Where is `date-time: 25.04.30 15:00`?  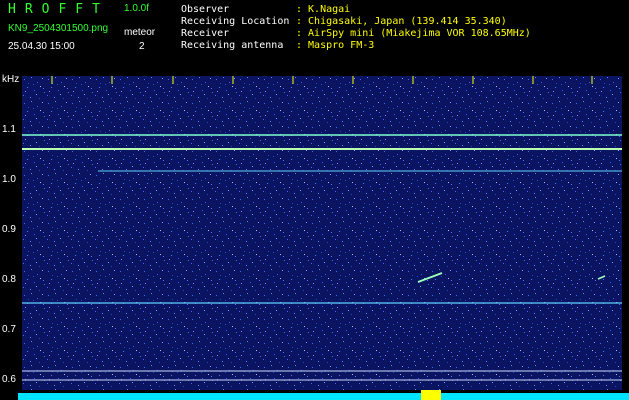 date-time: 25.04.30 15:00 is located at coordinates (41, 46).